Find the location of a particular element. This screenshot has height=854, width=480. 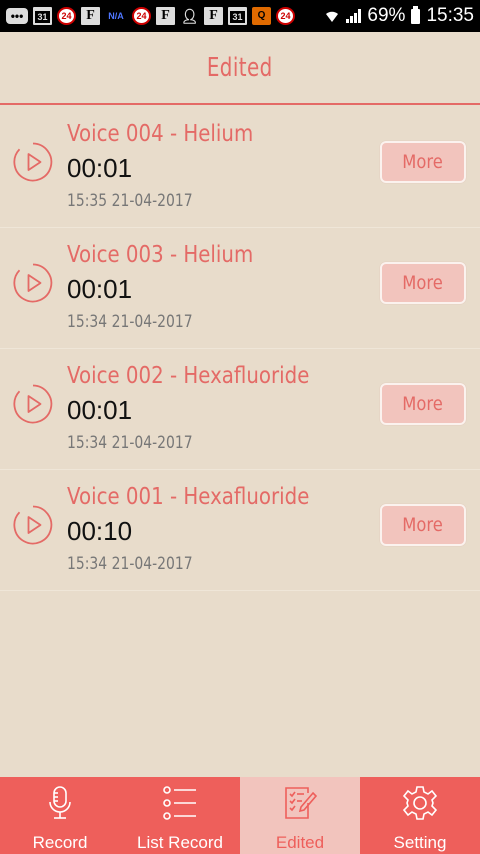

signal-icon is located at coordinates (354, 16).